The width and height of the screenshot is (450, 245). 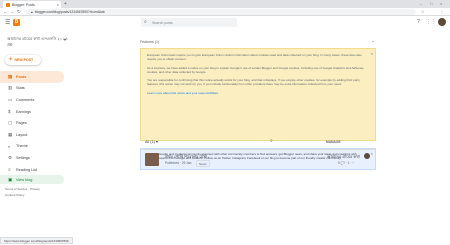 I want to click on plus-icon: +, so click(x=11, y=60).